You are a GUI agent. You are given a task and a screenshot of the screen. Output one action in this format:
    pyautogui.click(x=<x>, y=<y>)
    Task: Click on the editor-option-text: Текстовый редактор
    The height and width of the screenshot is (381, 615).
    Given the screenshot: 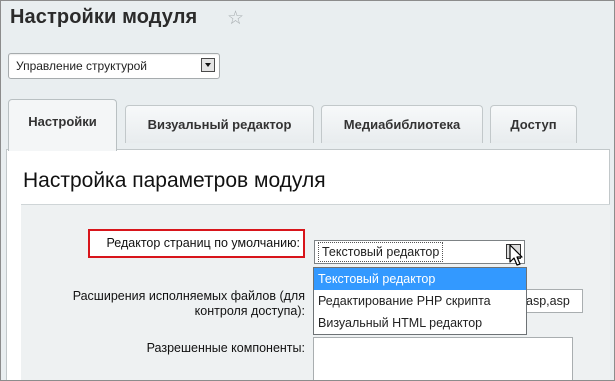 What is the action you would take?
    pyautogui.click(x=420, y=279)
    